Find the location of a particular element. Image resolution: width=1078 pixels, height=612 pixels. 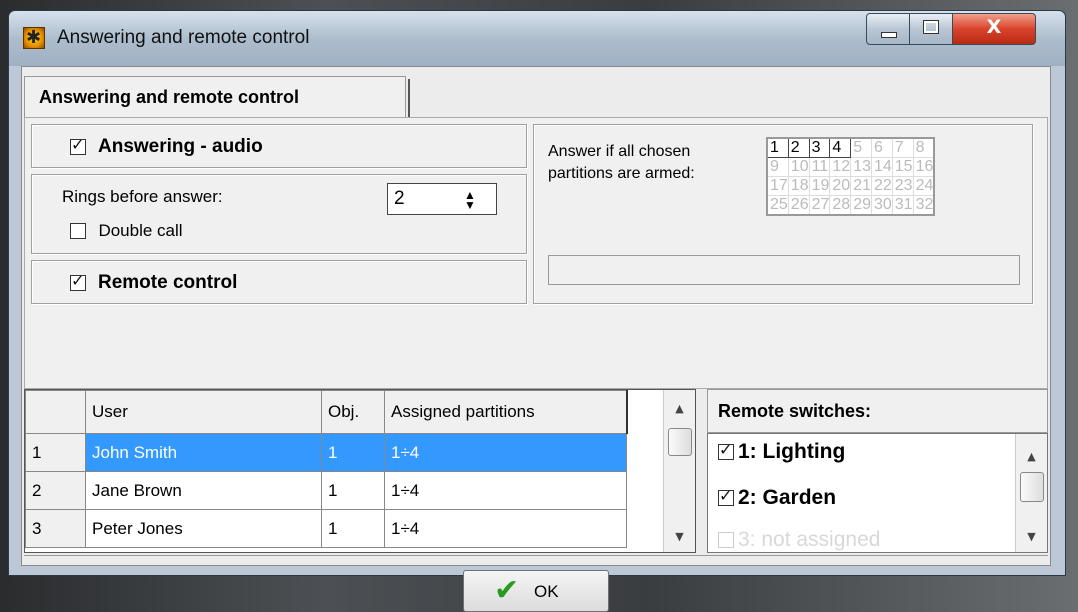

column-header-user: User is located at coordinates (203, 412).